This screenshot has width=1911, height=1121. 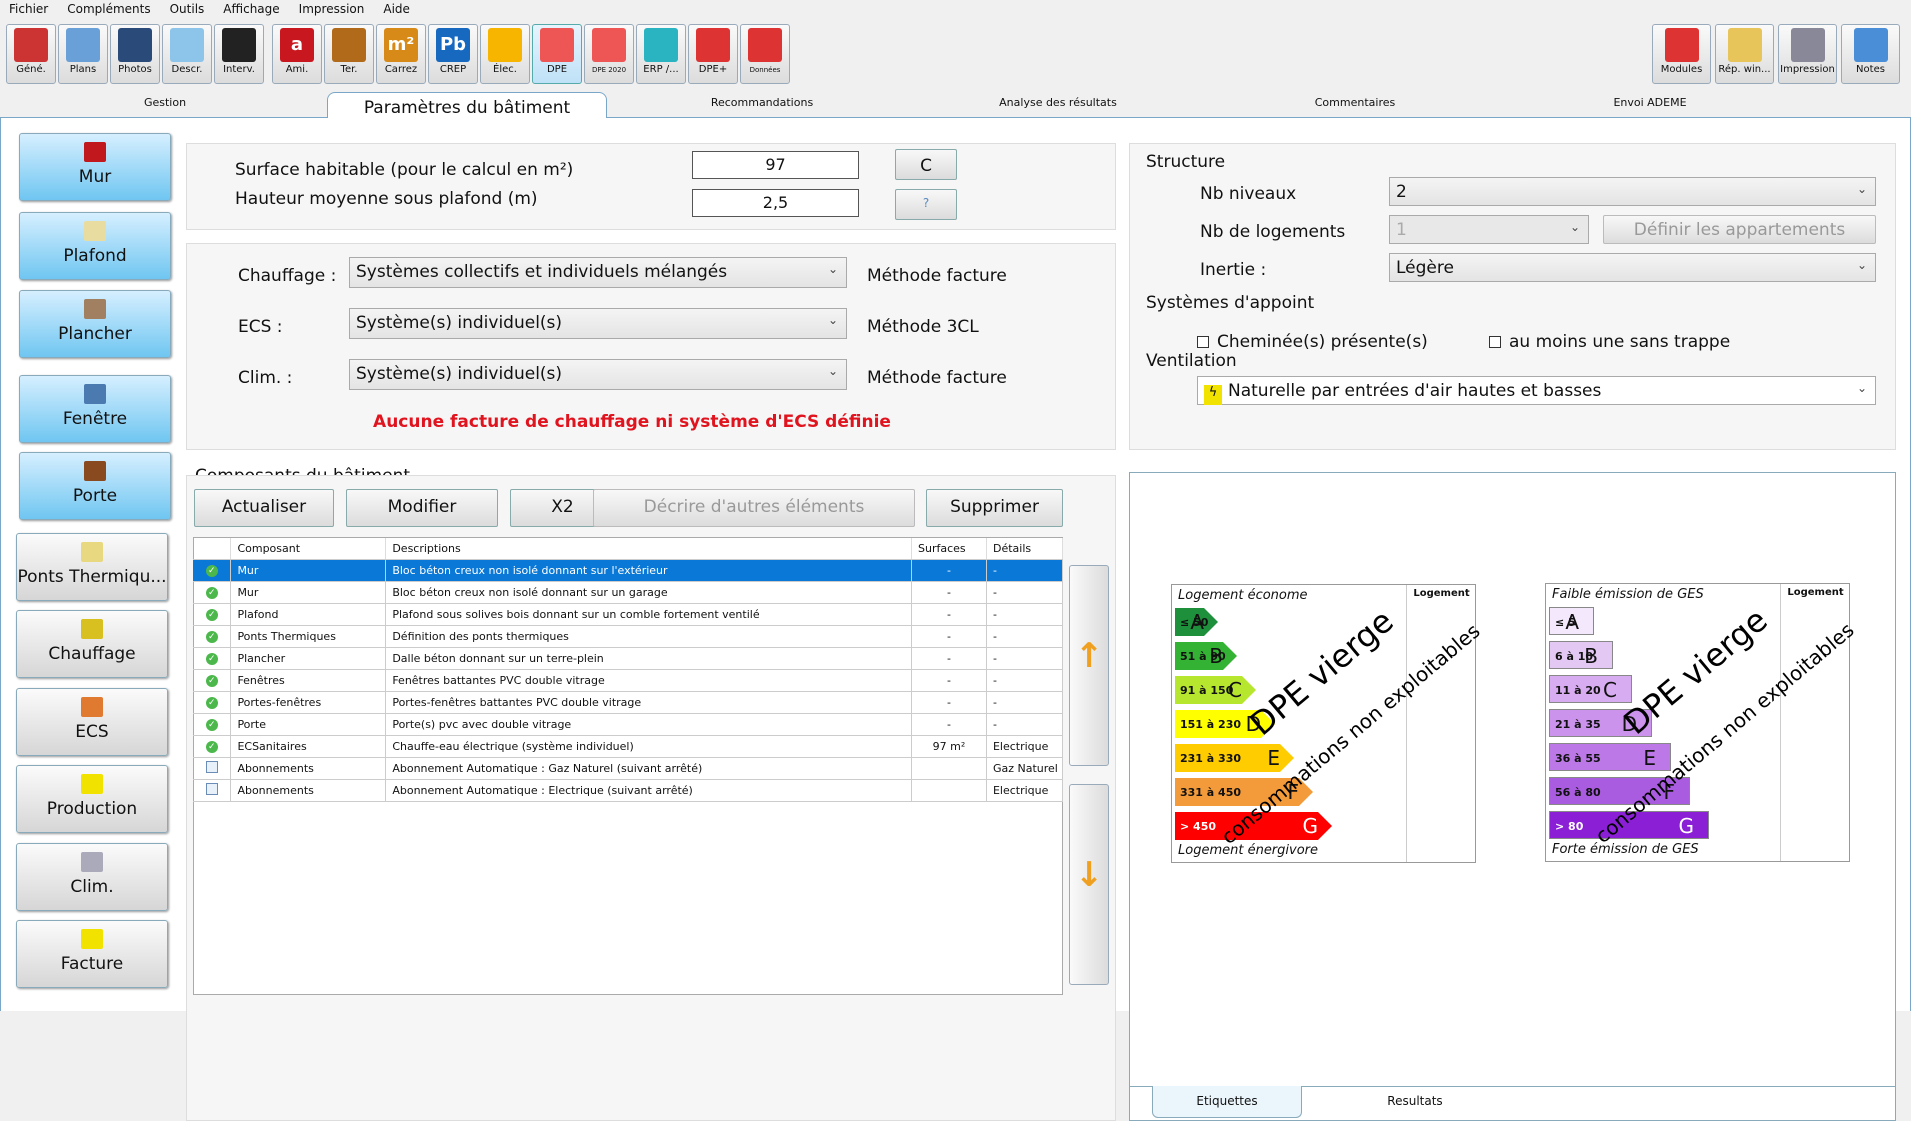 What do you see at coordinates (754, 508) in the screenshot?
I see `composants-button-3: Décrire d'autres éléments` at bounding box center [754, 508].